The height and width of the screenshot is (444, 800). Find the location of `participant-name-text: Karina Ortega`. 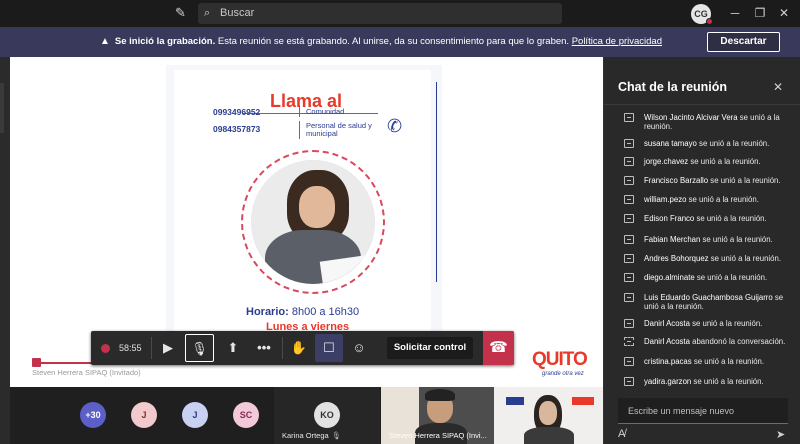

participant-name-text: Karina Ortega is located at coordinates (305, 435).